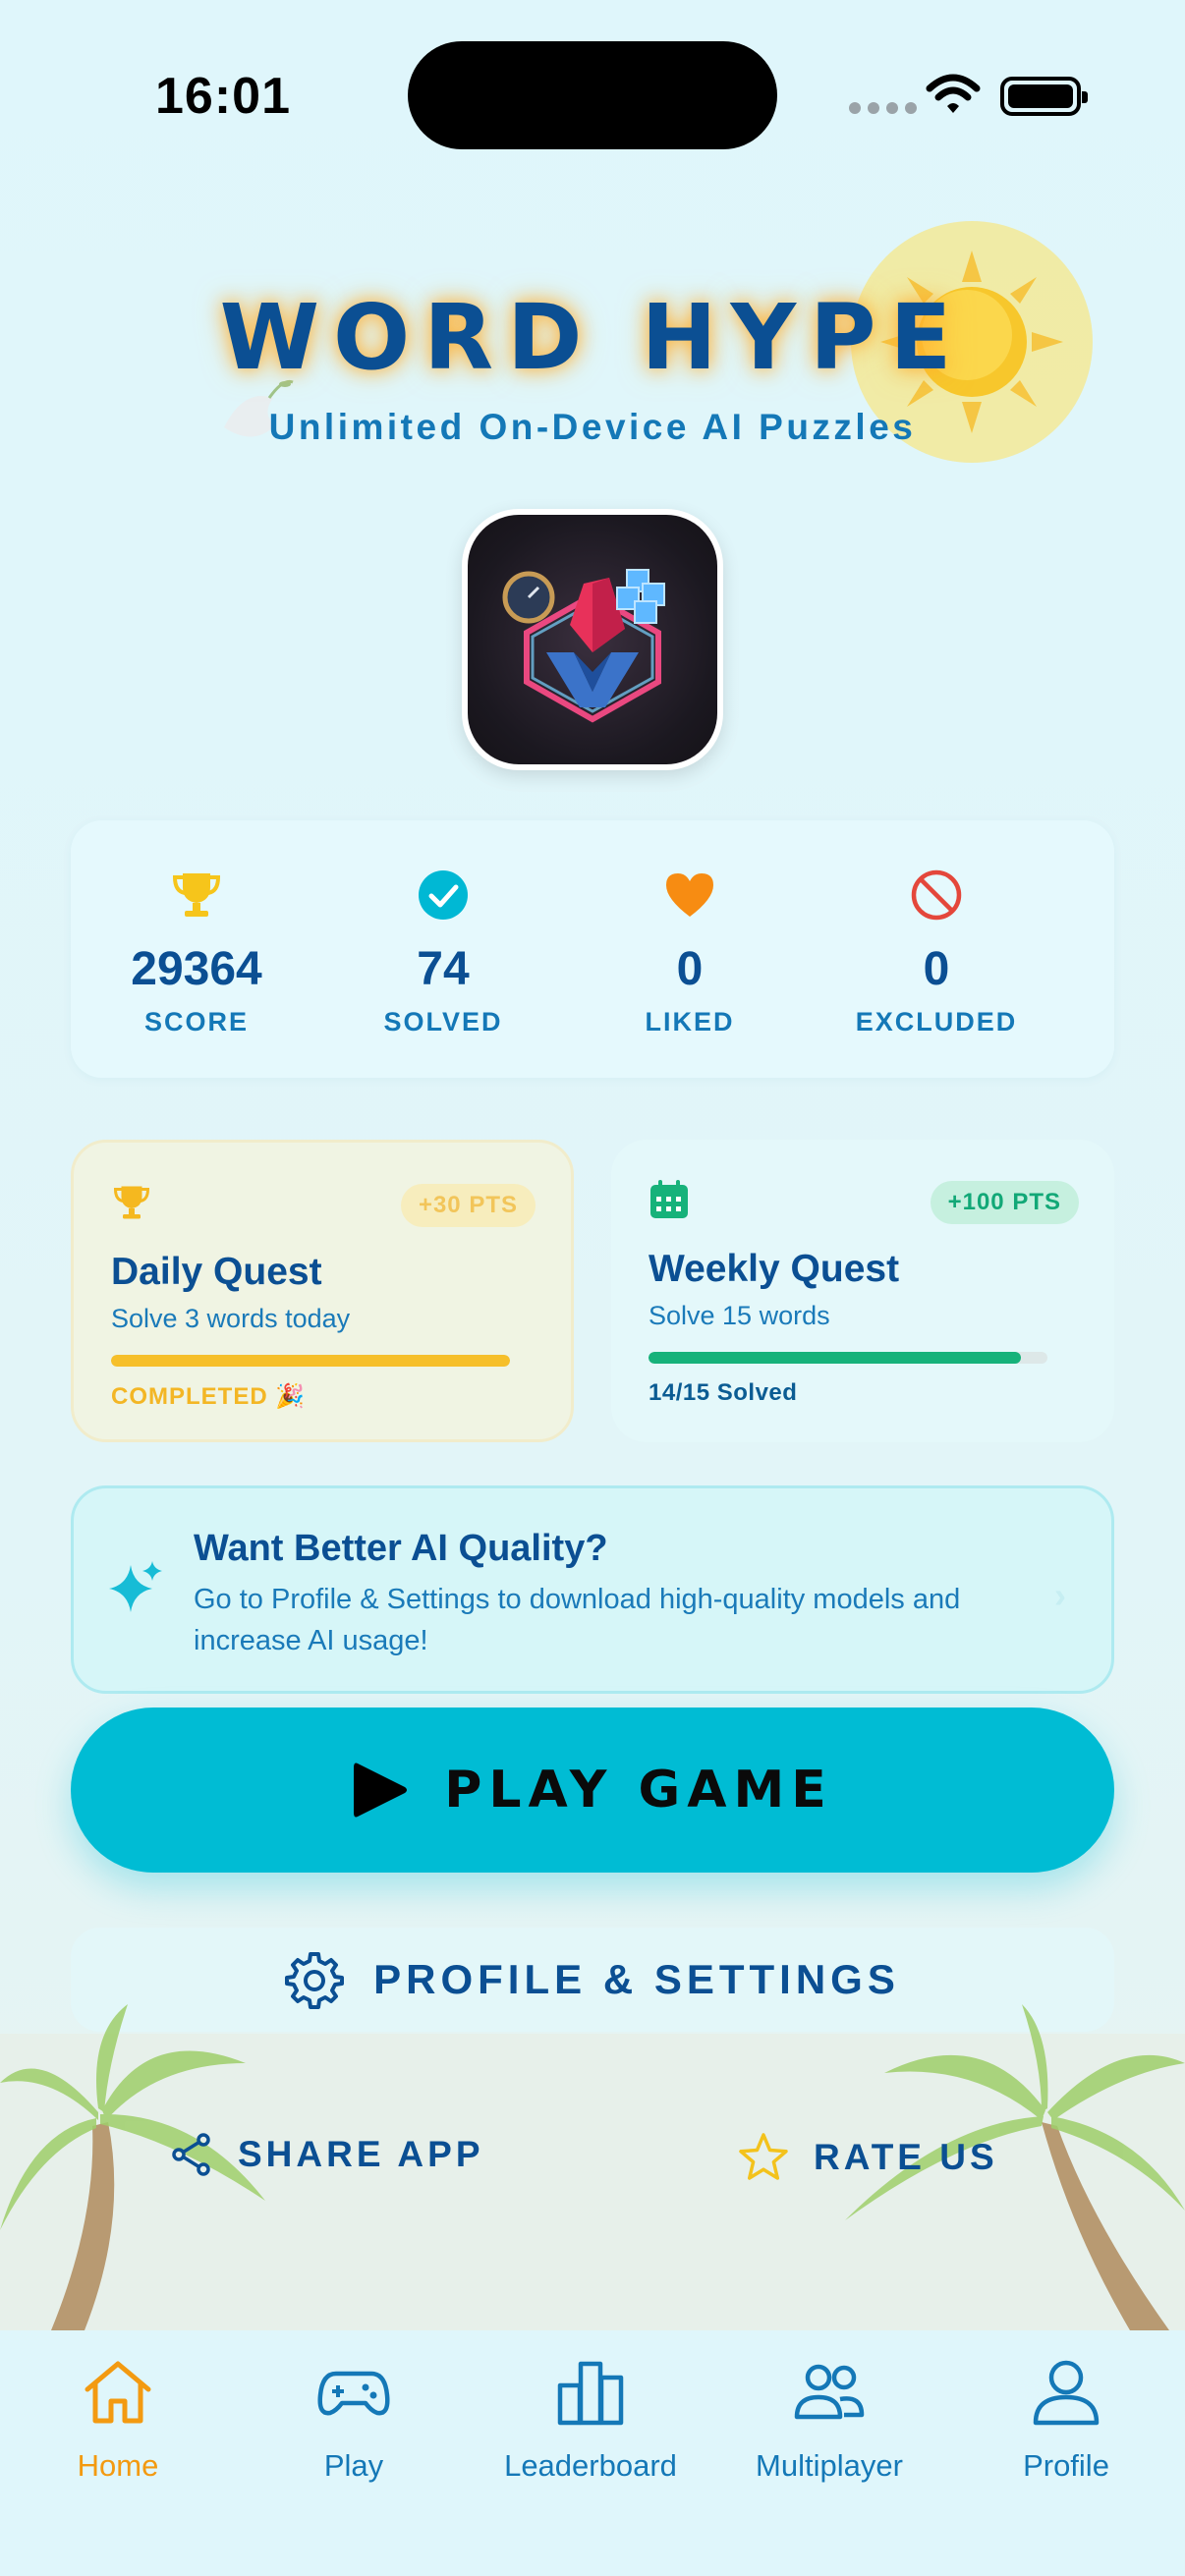 Image resolution: width=1185 pixels, height=2576 pixels. Describe the element at coordinates (443, 1021) in the screenshot. I see `stat-label: SOLVED` at that location.